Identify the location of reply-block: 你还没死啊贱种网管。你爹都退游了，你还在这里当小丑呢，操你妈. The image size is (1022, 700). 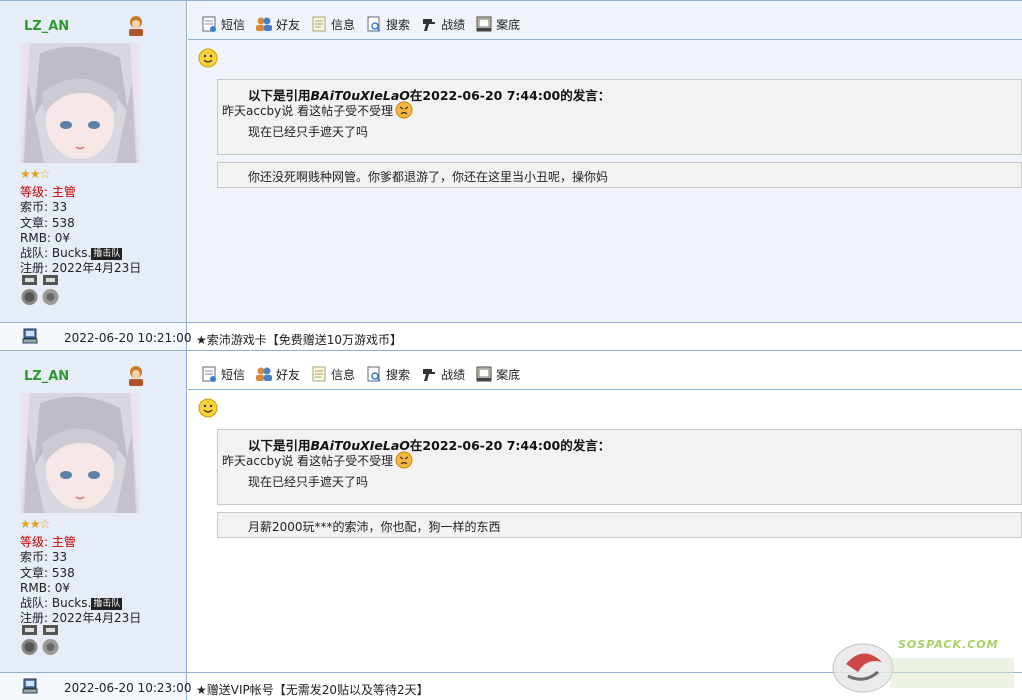
(619, 175).